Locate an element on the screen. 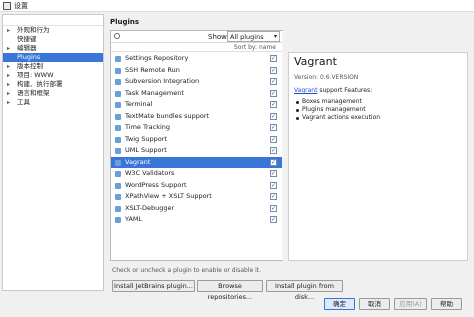 The width and height of the screenshot is (474, 317). plugin-row: Settings Repository ✓ is located at coordinates (196, 59).